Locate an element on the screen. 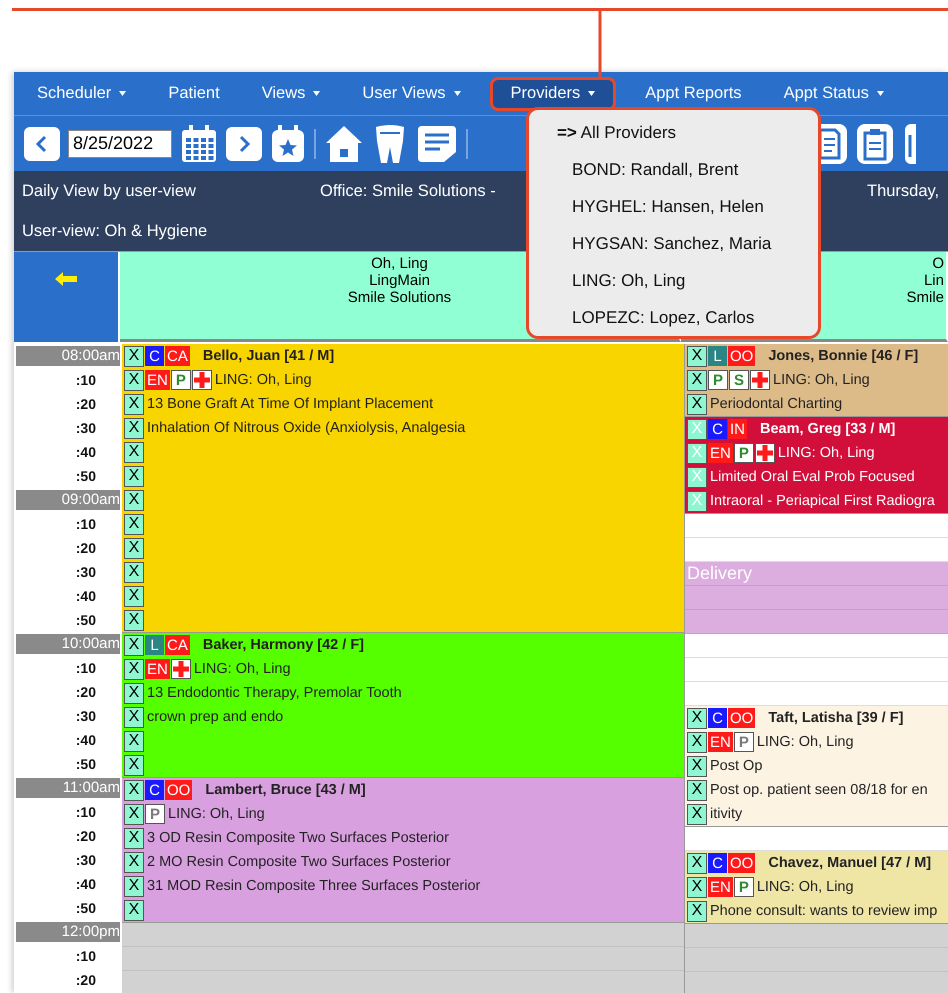  view-title: Daily View by user-view is located at coordinates (109, 191).